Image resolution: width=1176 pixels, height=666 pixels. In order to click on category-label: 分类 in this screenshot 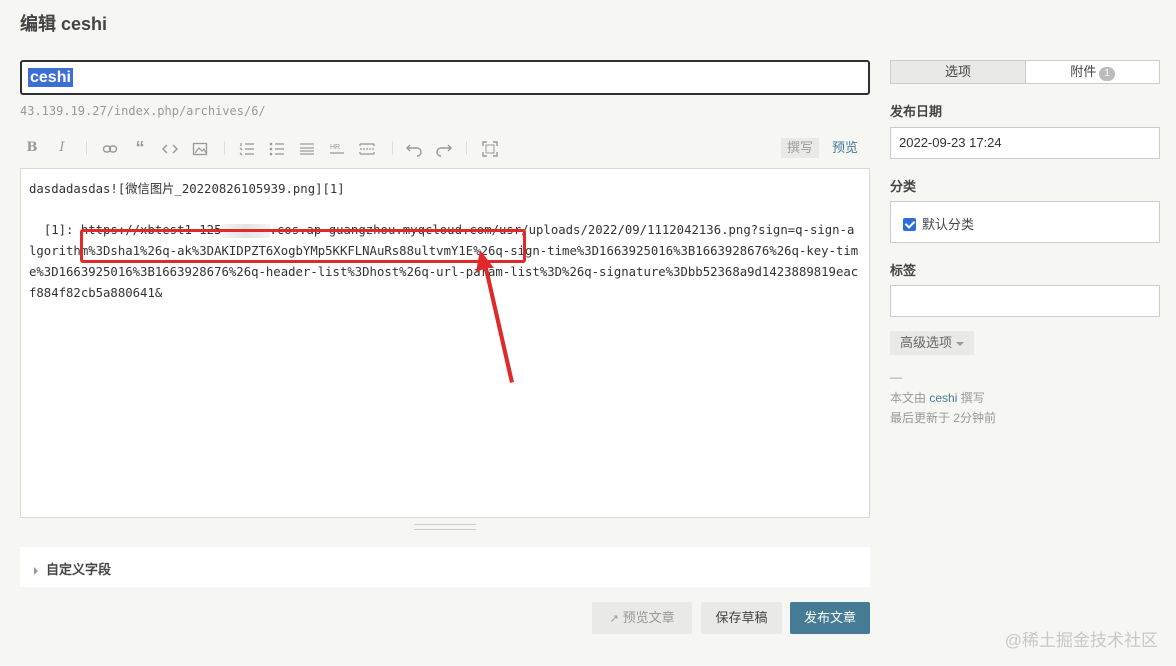, I will do `click(903, 186)`.